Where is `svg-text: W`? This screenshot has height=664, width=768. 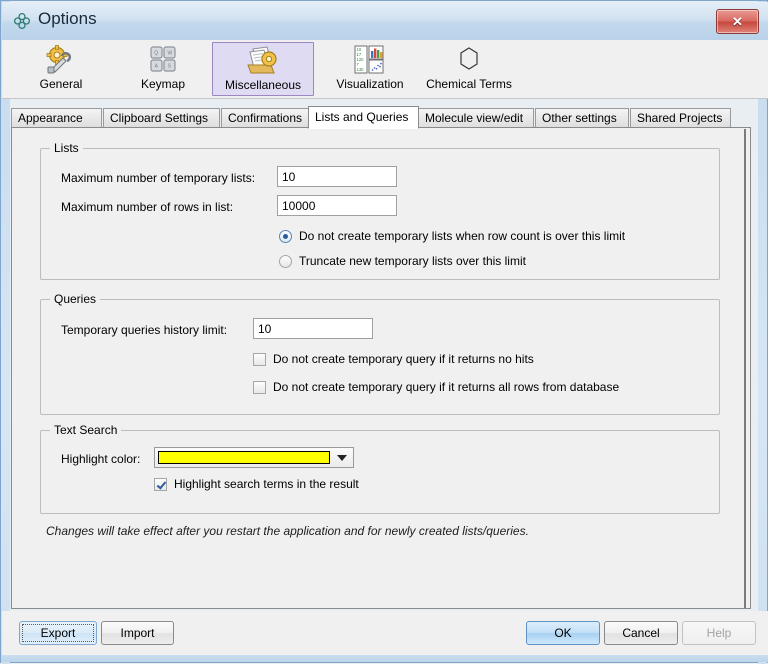 svg-text: W is located at coordinates (170, 54).